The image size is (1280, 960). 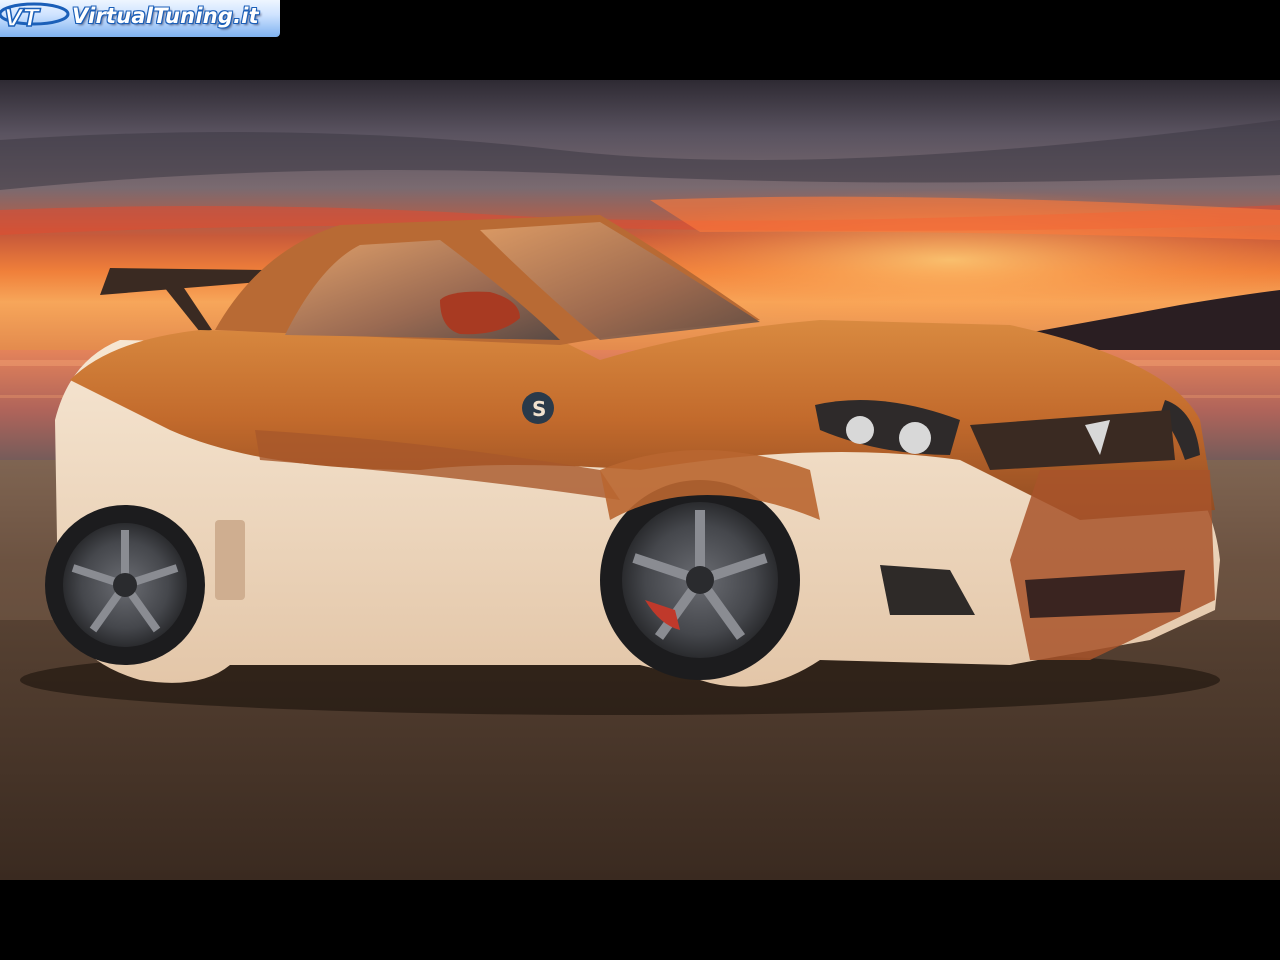 I want to click on watermark-text: VirtualTuning.it, so click(x=165, y=16).